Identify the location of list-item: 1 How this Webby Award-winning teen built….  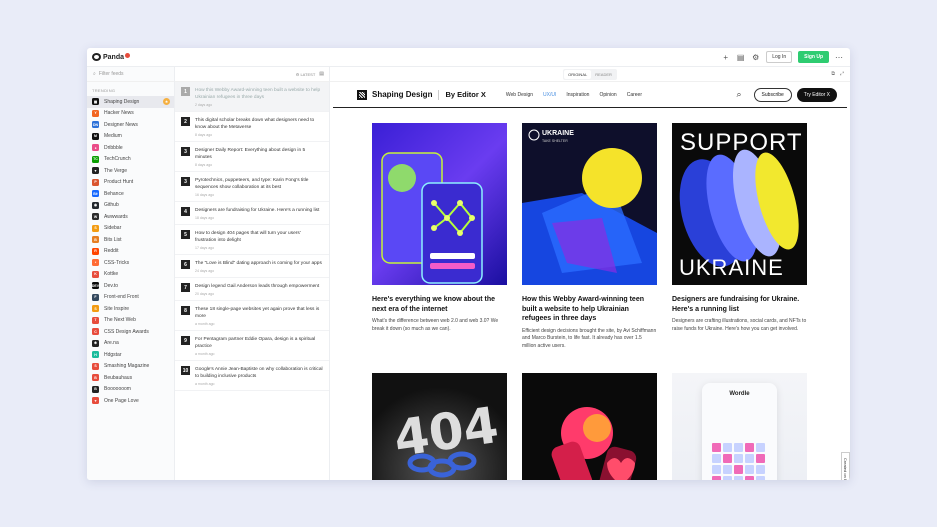
(252, 97).